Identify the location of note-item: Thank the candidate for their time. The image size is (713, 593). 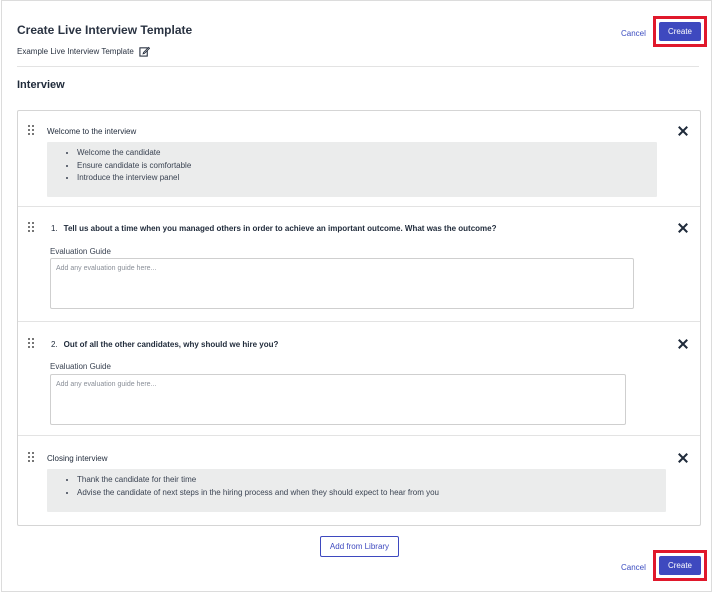
(371, 480).